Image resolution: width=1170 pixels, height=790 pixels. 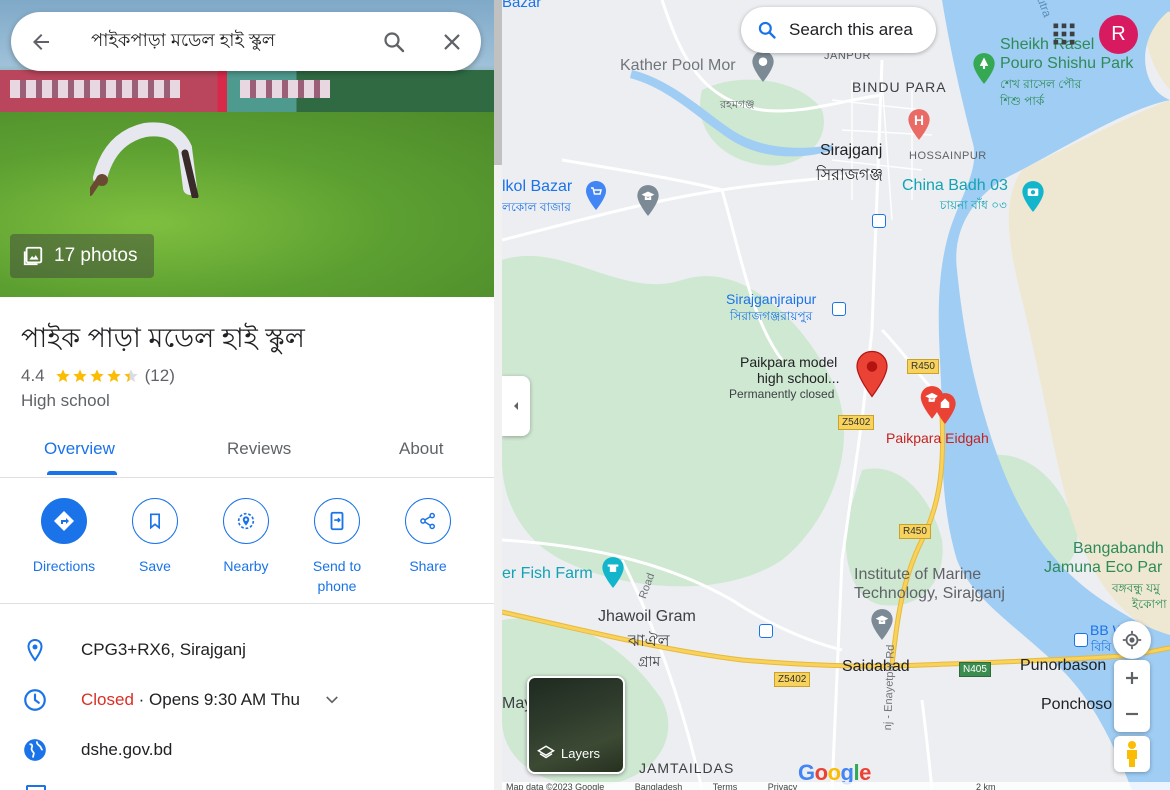 I want to click on privacy-link: Privacy, so click(x=783, y=786).